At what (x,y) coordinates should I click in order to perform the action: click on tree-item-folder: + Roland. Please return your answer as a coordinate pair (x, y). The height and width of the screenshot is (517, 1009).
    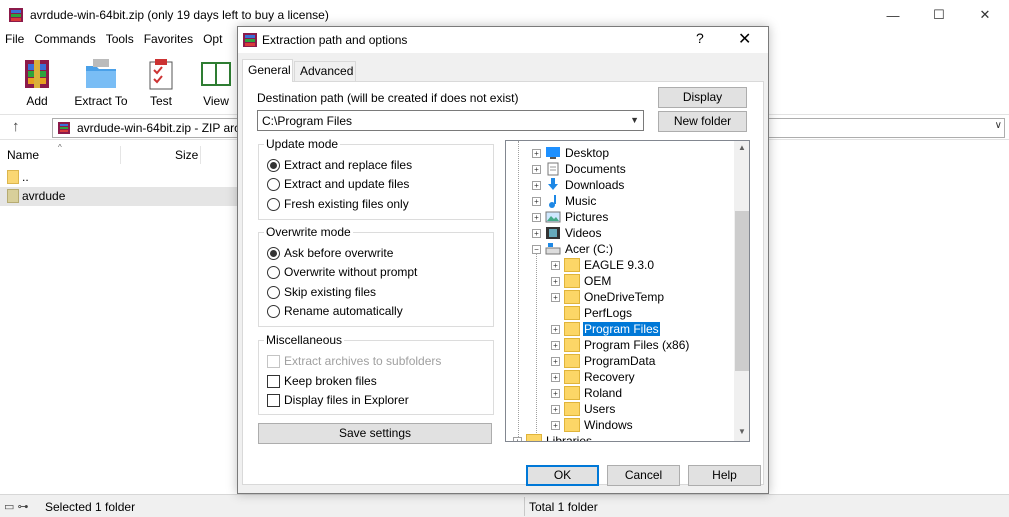
    Looking at the image, I should click on (587, 393).